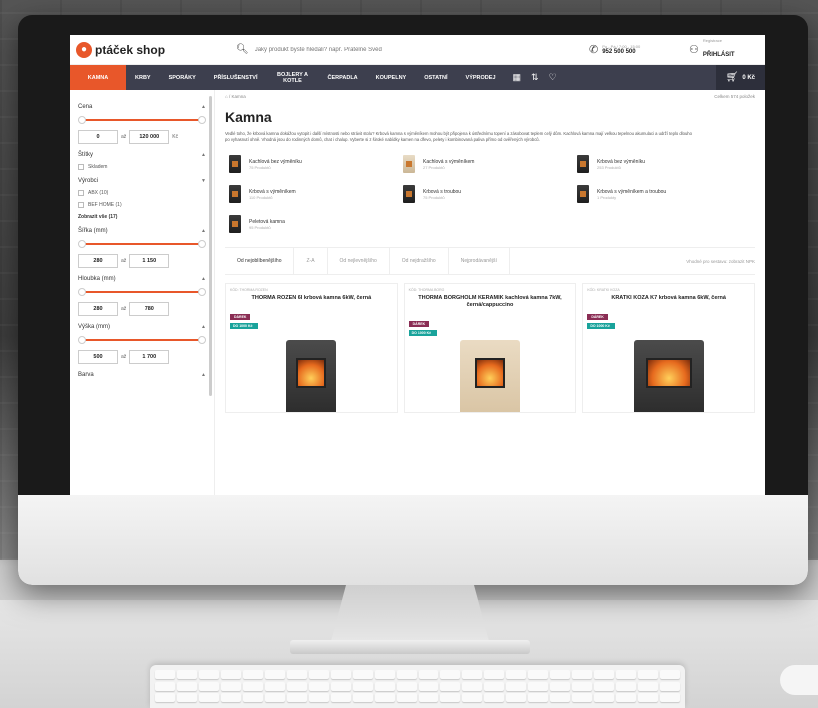 This screenshot has width=818, height=708. Describe the element at coordinates (293, 77) in the screenshot. I see `nav-item-bojlery: BOJLERY A KOTLE` at that location.